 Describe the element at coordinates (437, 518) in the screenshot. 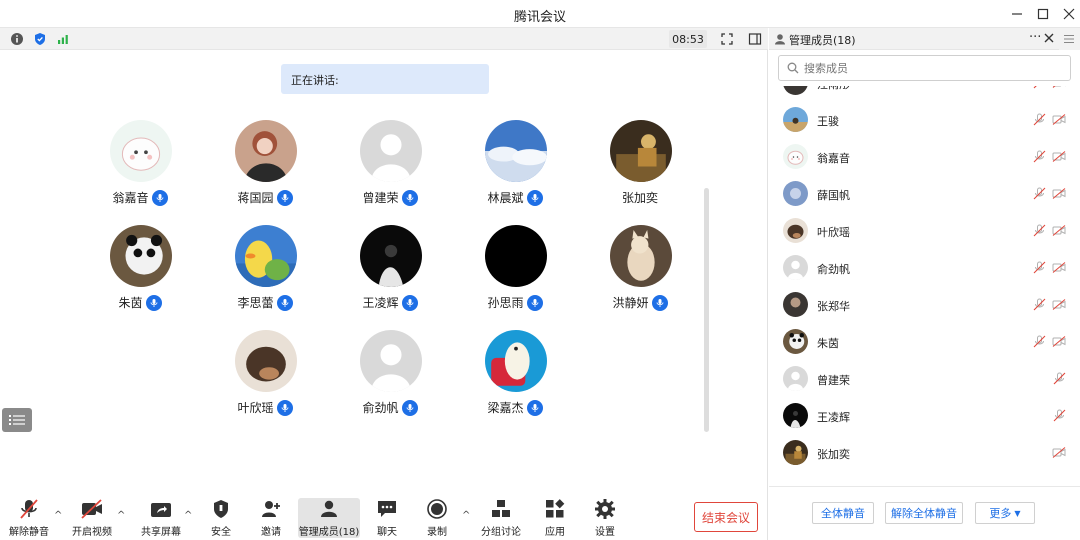

I see `record-button: 录制` at that location.